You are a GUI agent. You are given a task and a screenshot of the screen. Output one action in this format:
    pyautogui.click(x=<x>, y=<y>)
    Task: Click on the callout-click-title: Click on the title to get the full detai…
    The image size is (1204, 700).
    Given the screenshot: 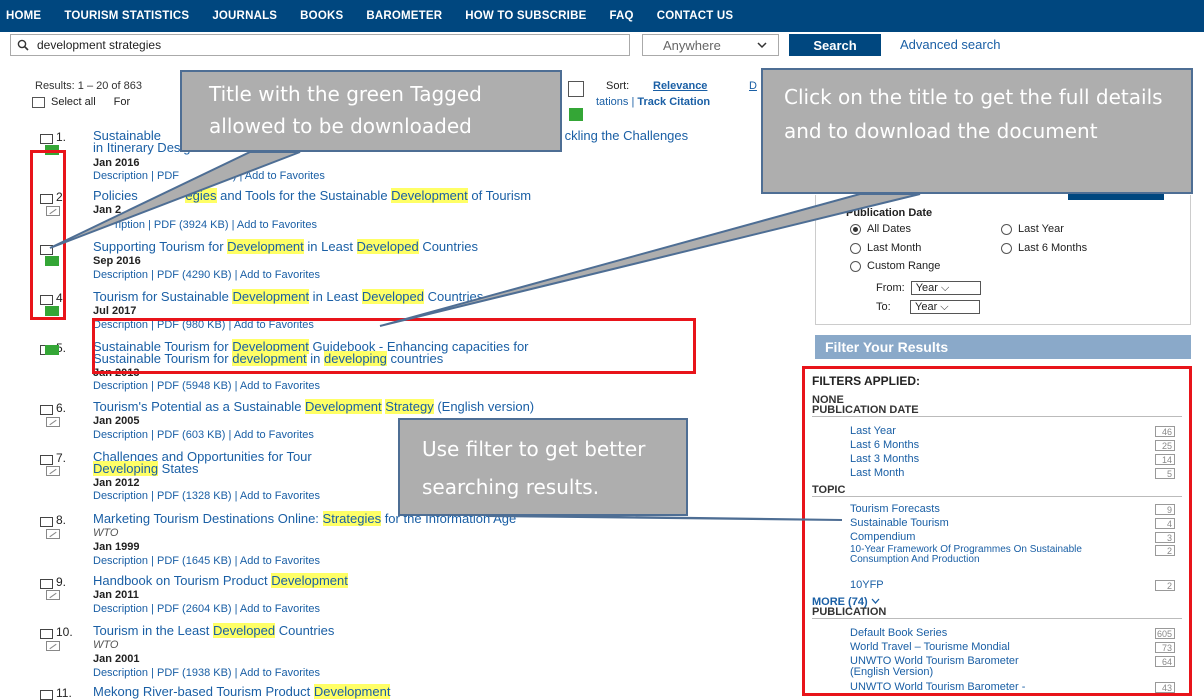 What is the action you would take?
    pyautogui.click(x=977, y=131)
    